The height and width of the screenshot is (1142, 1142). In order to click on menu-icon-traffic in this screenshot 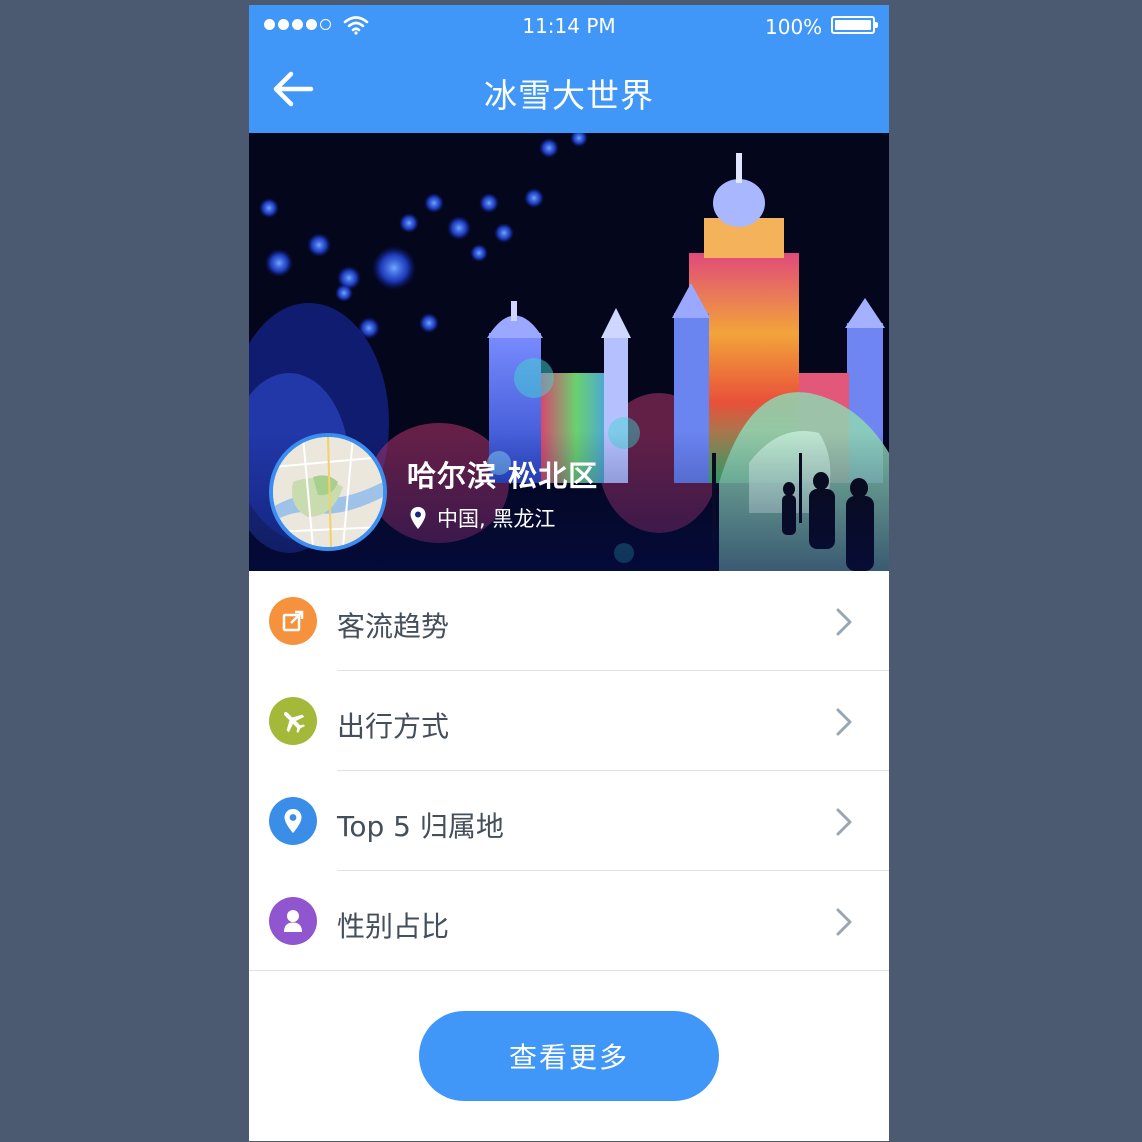, I will do `click(293, 621)`.